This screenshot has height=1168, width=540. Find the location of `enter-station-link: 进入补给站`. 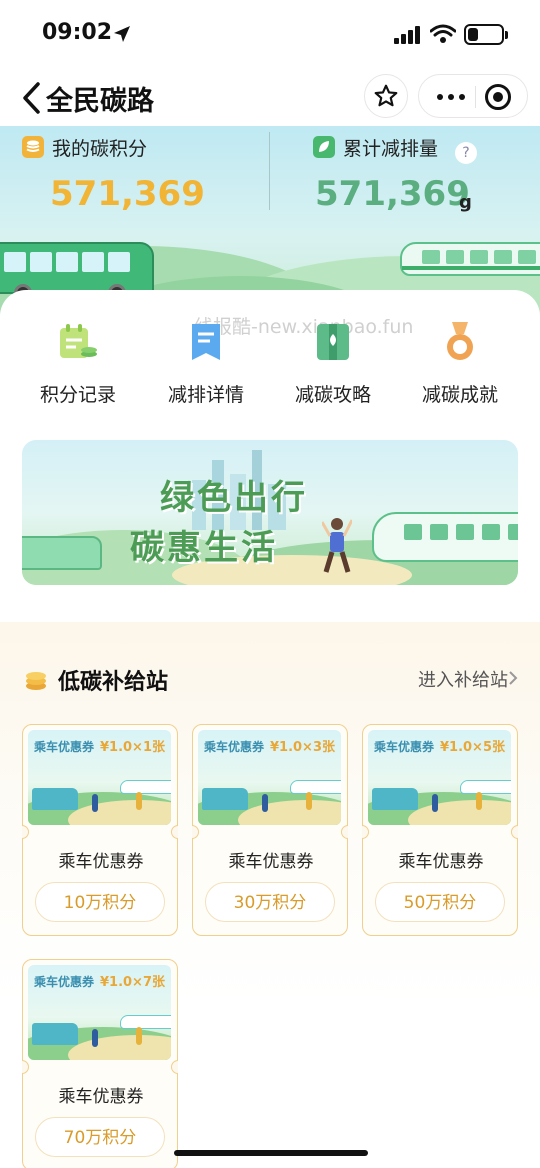

enter-station-link: 进入补给站 is located at coordinates (463, 679).